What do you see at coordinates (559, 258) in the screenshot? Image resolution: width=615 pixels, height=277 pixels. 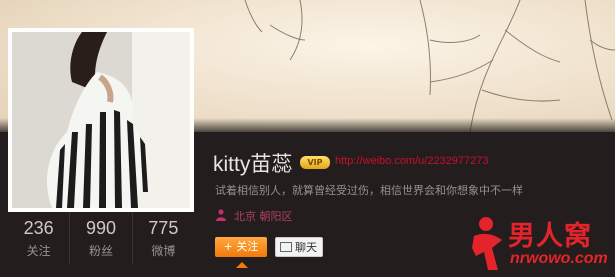 I see `watermark-url: nrwowo.com` at bounding box center [559, 258].